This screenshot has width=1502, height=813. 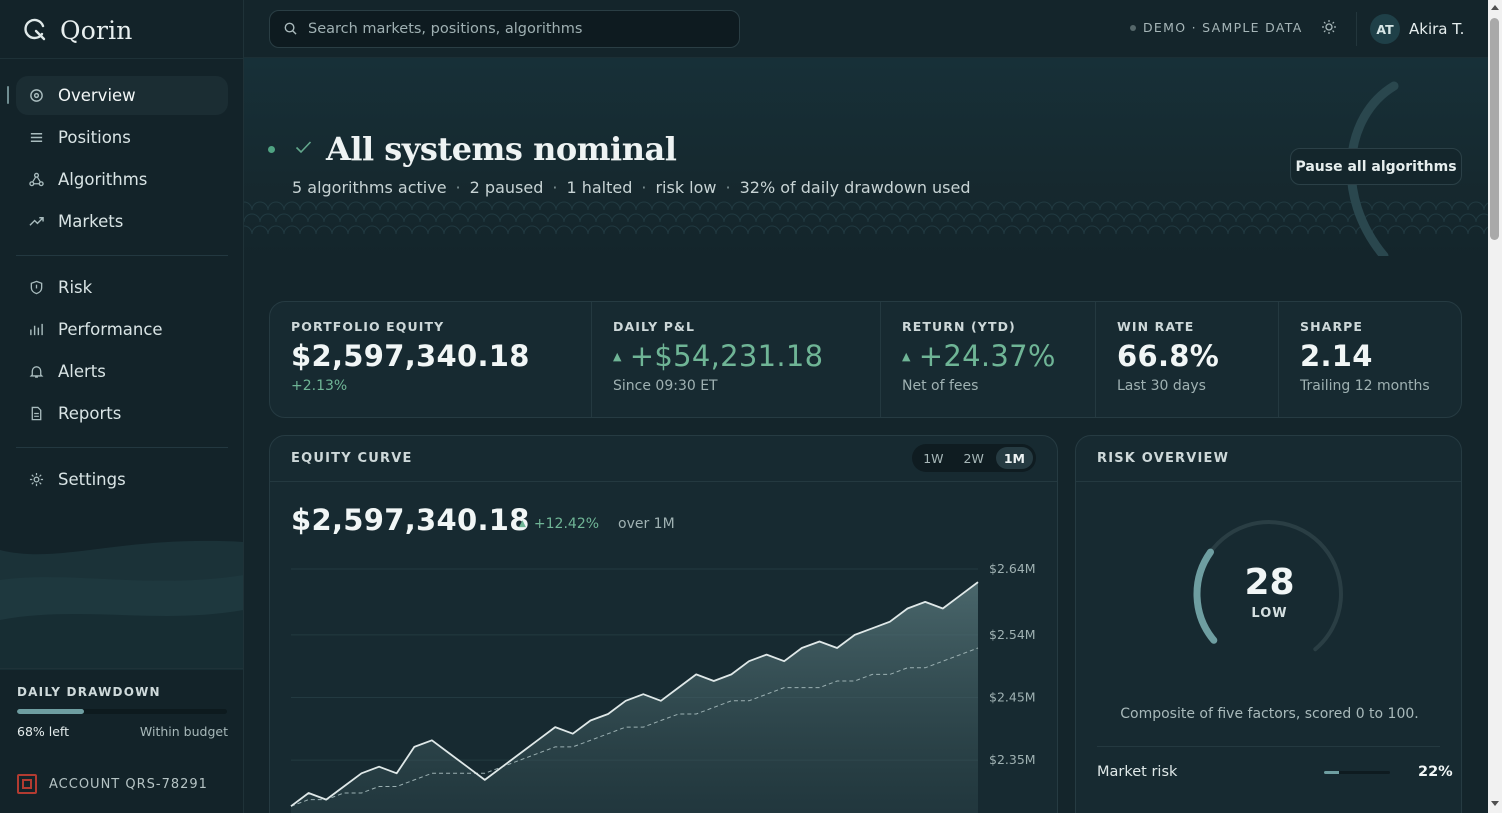 What do you see at coordinates (1012, 634) in the screenshot?
I see `y-tick-label: $2.54M` at bounding box center [1012, 634].